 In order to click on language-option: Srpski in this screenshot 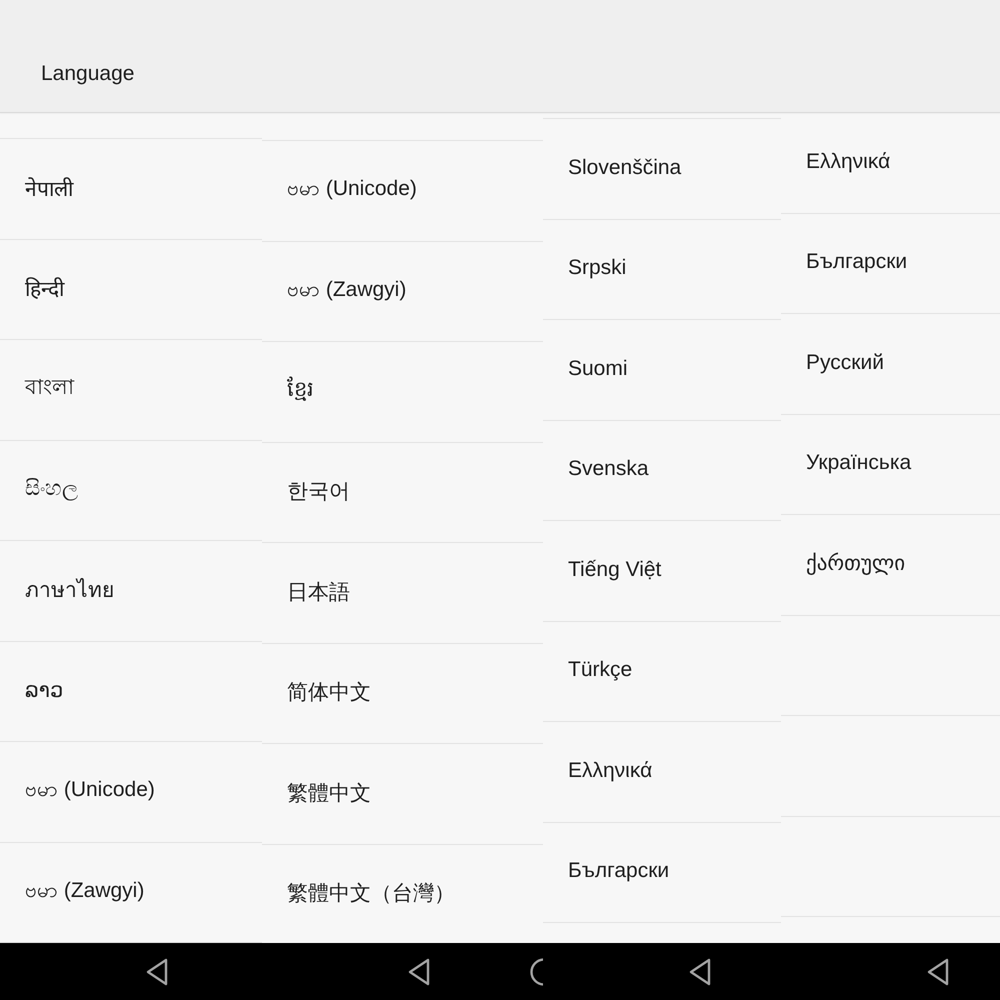, I will do `click(662, 270)`.